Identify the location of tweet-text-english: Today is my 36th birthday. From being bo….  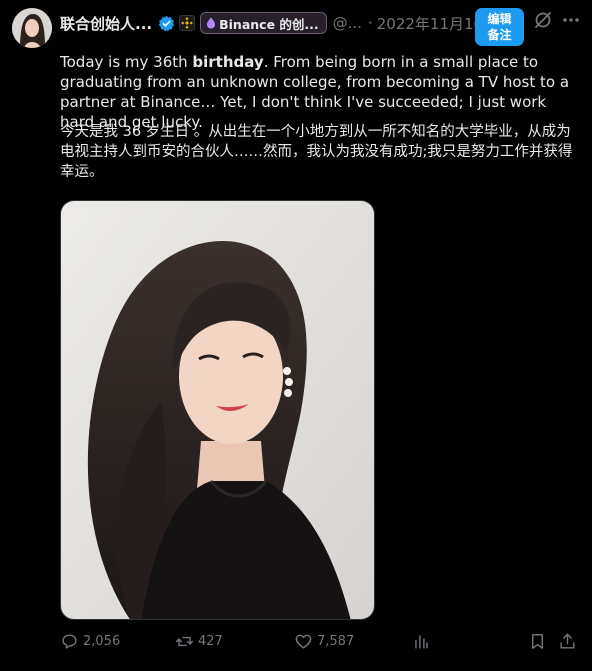
(320, 92).